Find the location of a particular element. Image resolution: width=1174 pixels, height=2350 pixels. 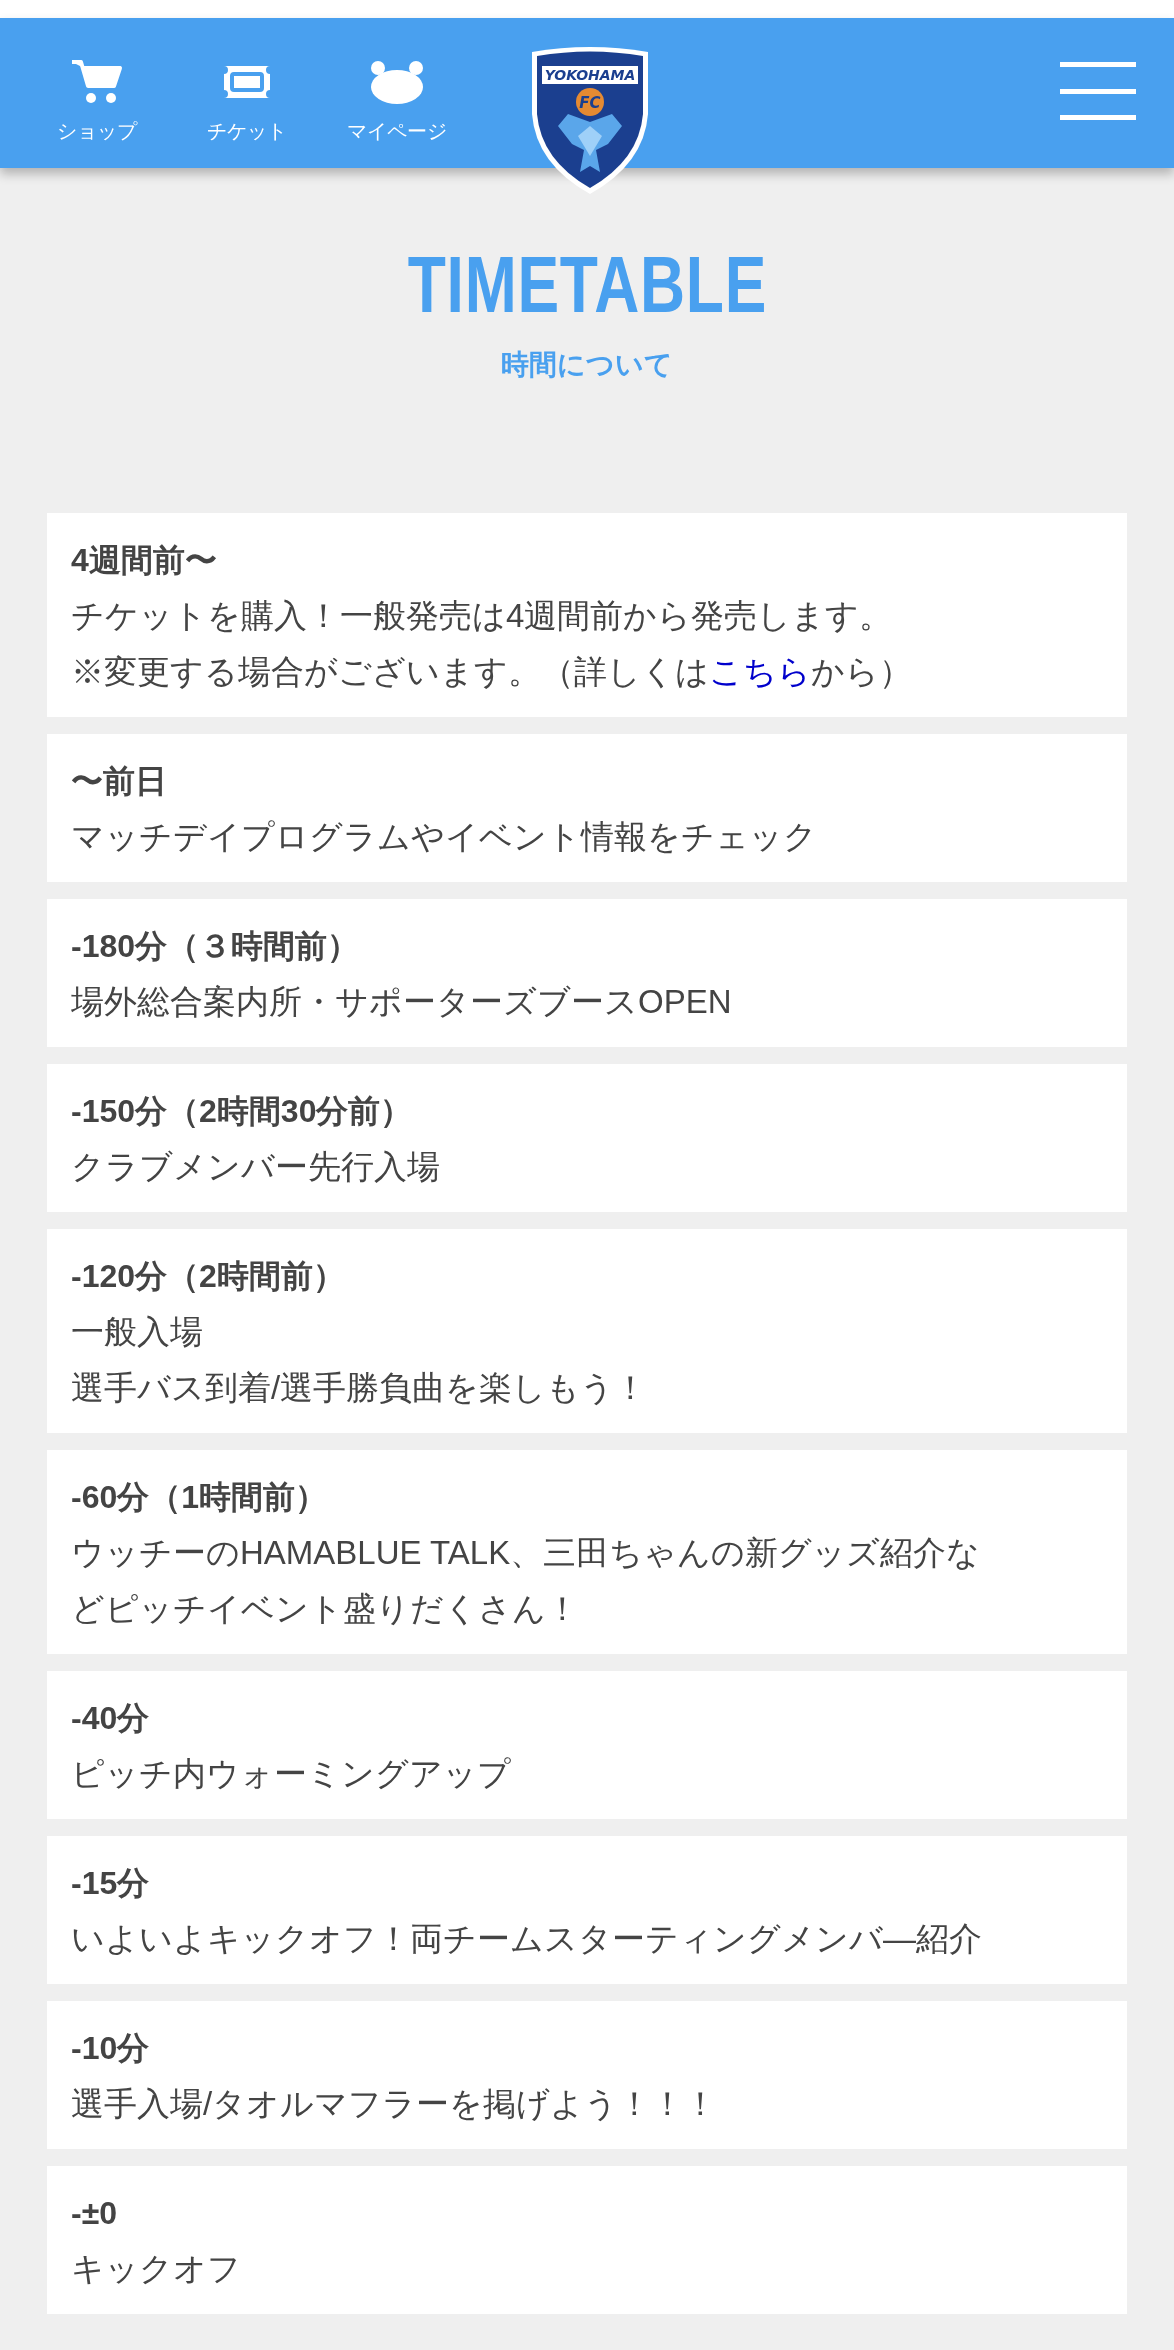

cart-icon is located at coordinates (97, 82).